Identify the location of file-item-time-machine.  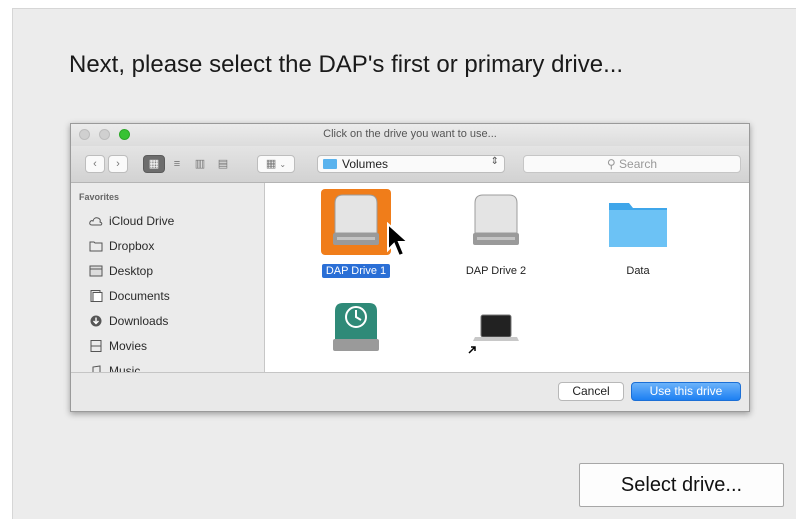
(356, 330).